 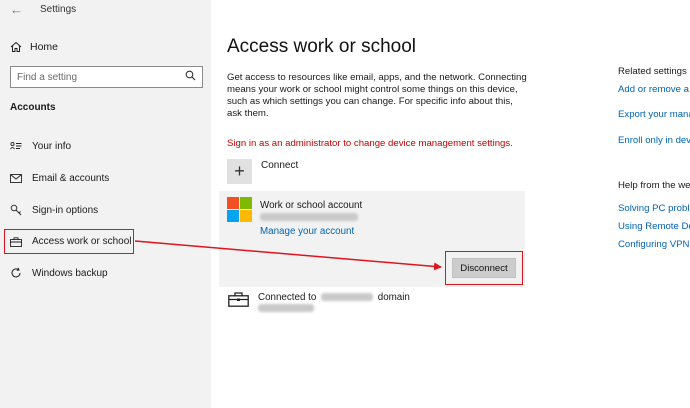 What do you see at coordinates (654, 89) in the screenshot?
I see `related-link-add-remove: Add or remove a p` at bounding box center [654, 89].